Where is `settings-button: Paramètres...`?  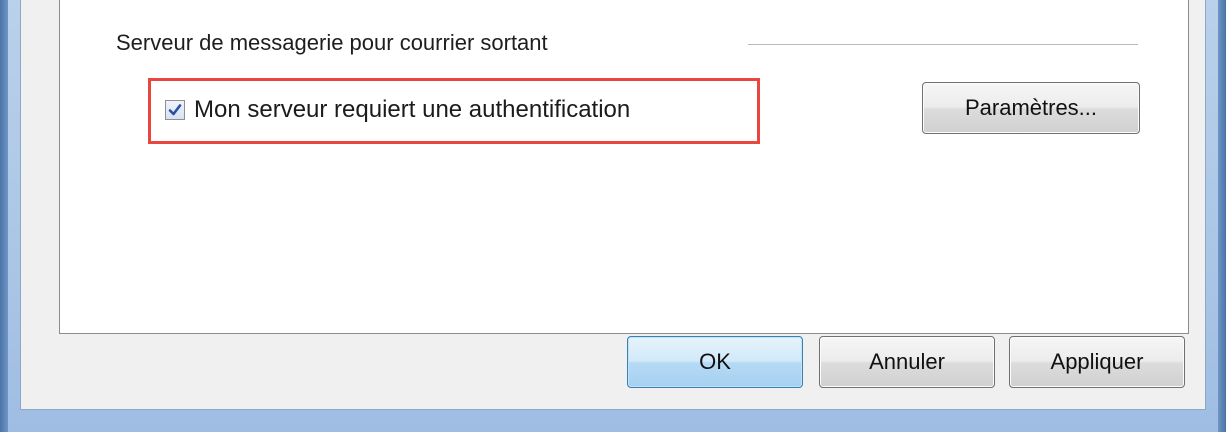 settings-button: Paramètres... is located at coordinates (1031, 108).